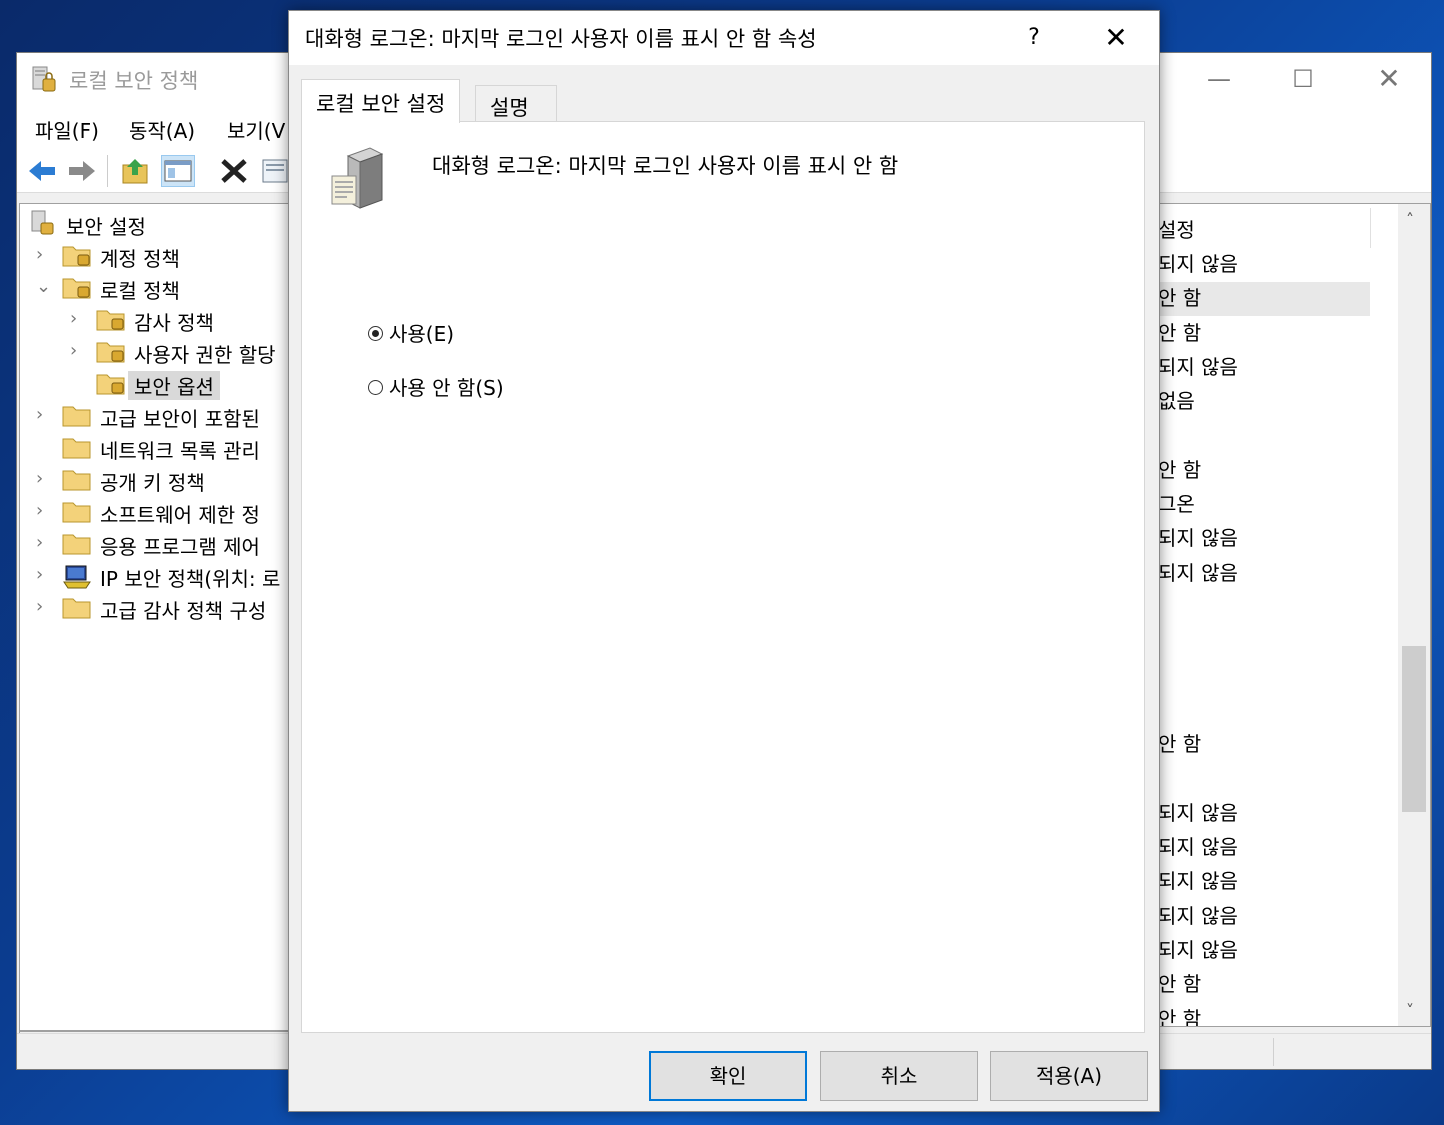  Describe the element at coordinates (1034, 38) in the screenshot. I see `help-button: ?` at that location.